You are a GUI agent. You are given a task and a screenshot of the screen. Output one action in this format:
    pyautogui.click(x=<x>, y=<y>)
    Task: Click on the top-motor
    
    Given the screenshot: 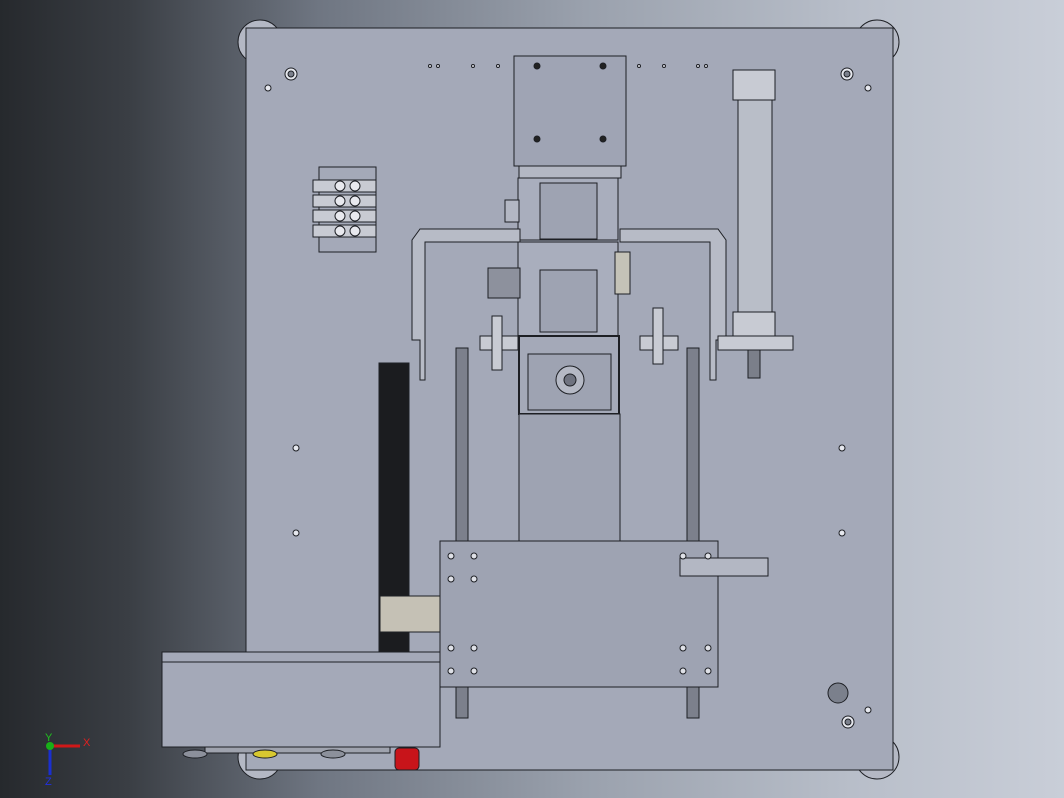 What is the action you would take?
    pyautogui.click(x=570, y=117)
    